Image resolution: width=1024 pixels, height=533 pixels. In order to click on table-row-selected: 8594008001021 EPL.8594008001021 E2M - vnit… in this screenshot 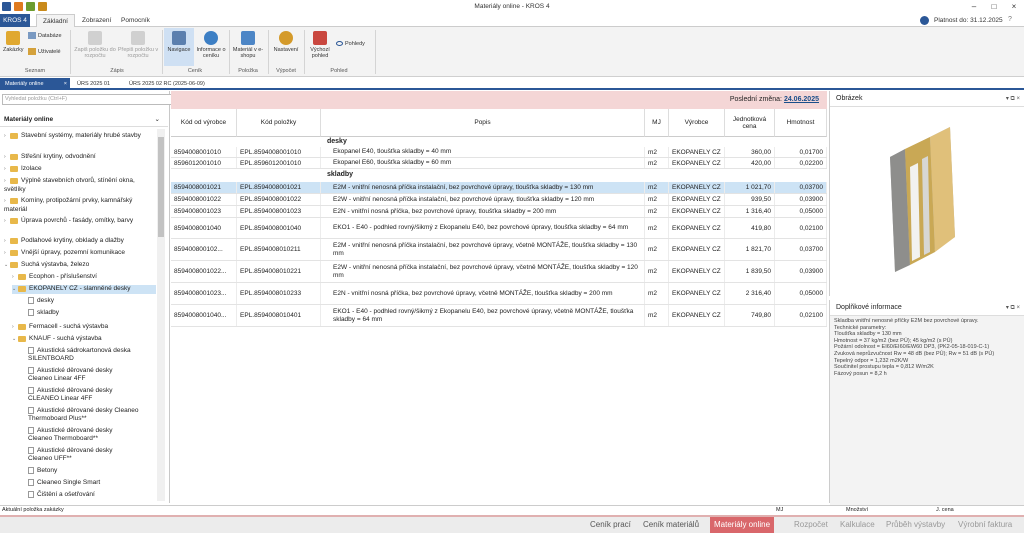, I will do `click(499, 188)`.